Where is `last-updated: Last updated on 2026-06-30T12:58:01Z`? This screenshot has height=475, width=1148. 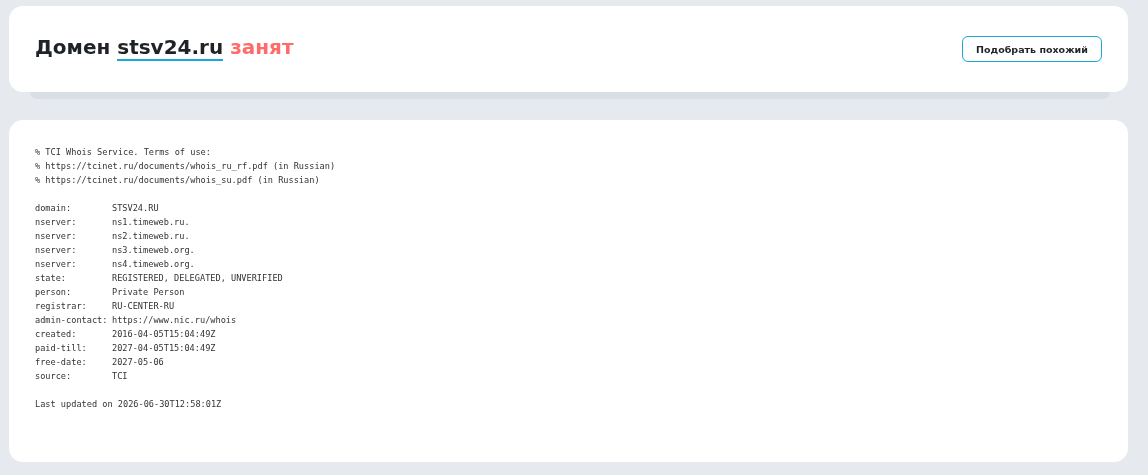 last-updated: Last updated on 2026-06-30T12:58:01Z is located at coordinates (129, 404).